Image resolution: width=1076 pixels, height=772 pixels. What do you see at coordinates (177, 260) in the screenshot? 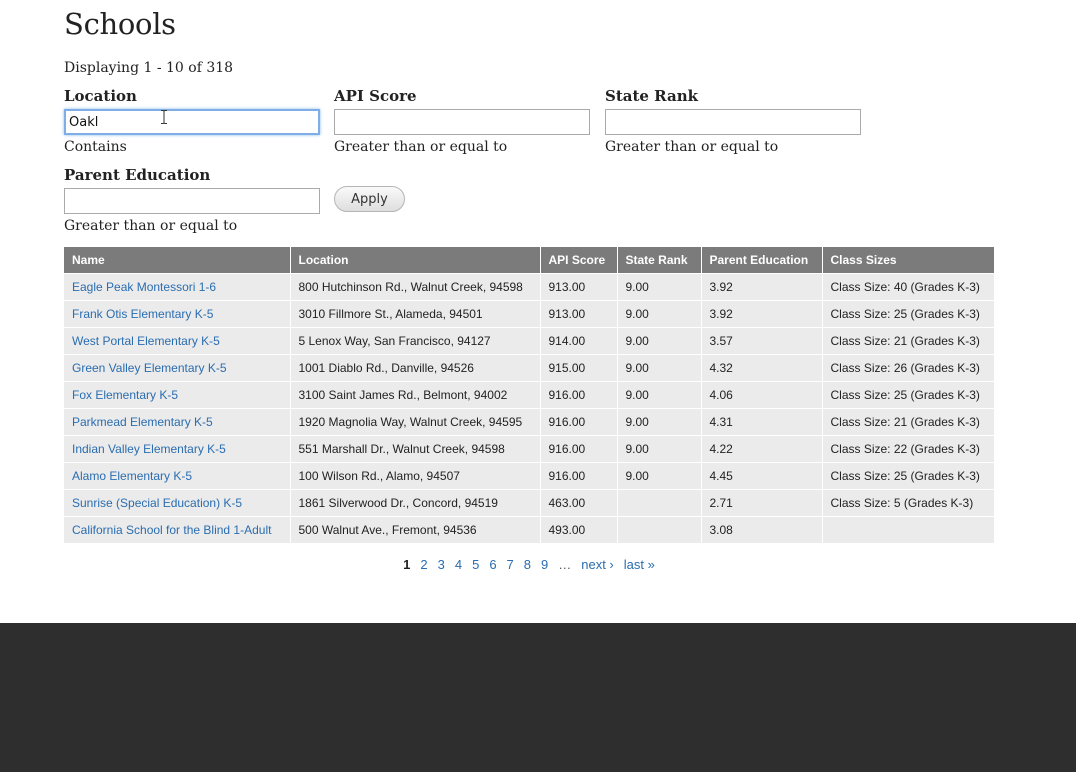
I see `column-header: Name` at bounding box center [177, 260].